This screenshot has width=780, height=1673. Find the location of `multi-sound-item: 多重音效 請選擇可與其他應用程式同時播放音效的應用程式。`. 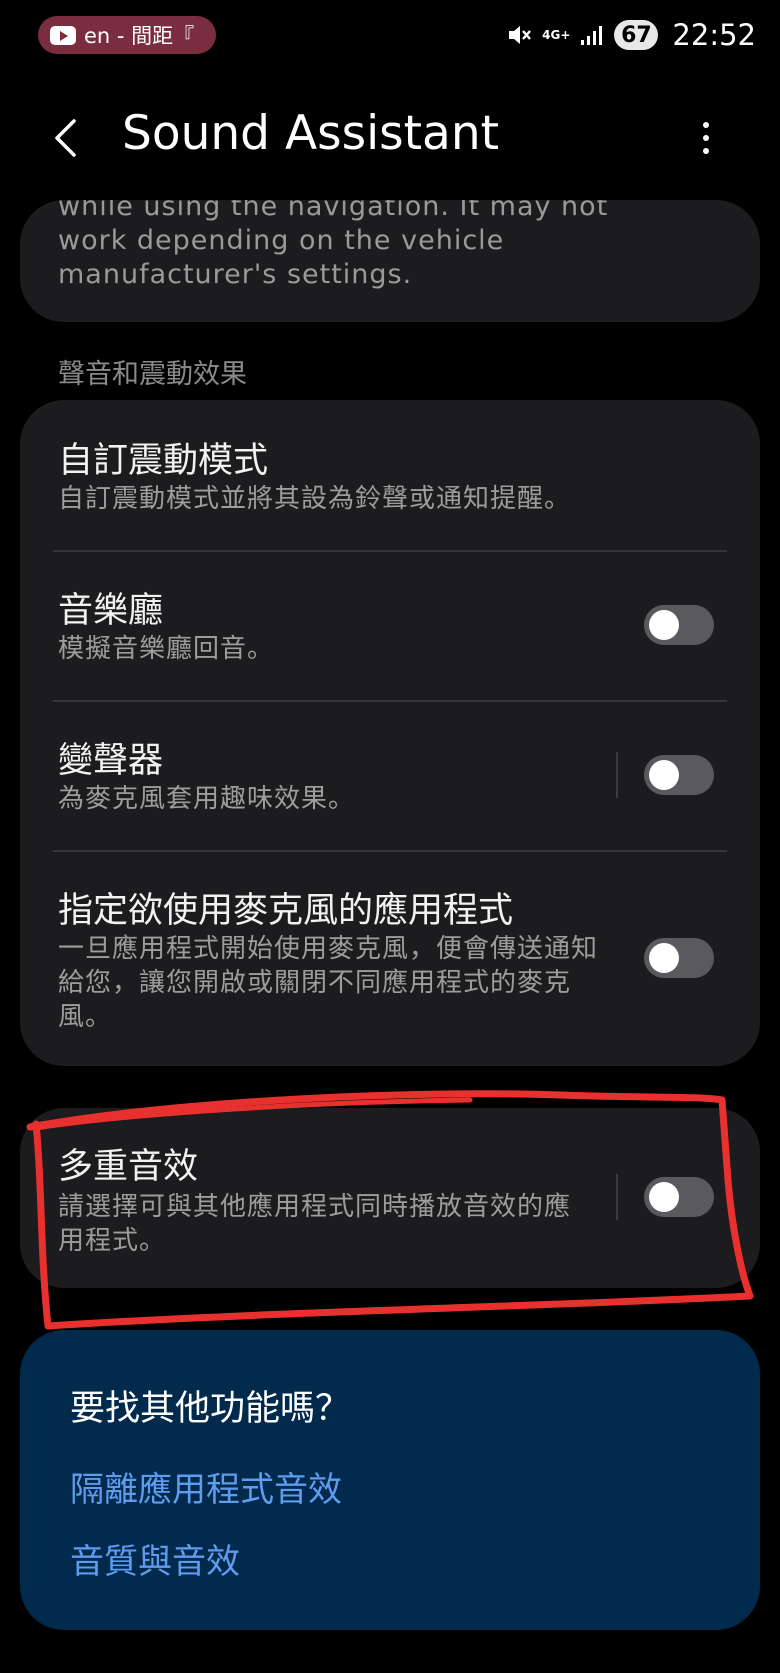

multi-sound-item: 多重音效 請選擇可與其他應用程式同時播放音效的應用程式。 is located at coordinates (390, 1198).